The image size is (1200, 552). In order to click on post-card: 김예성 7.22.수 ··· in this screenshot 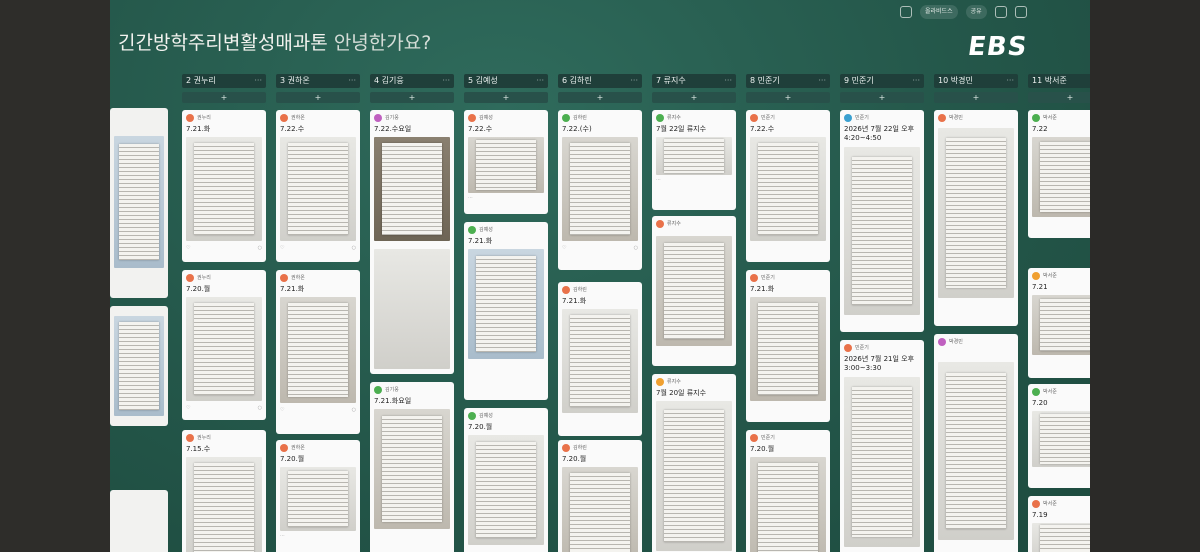, I will do `click(506, 162)`.